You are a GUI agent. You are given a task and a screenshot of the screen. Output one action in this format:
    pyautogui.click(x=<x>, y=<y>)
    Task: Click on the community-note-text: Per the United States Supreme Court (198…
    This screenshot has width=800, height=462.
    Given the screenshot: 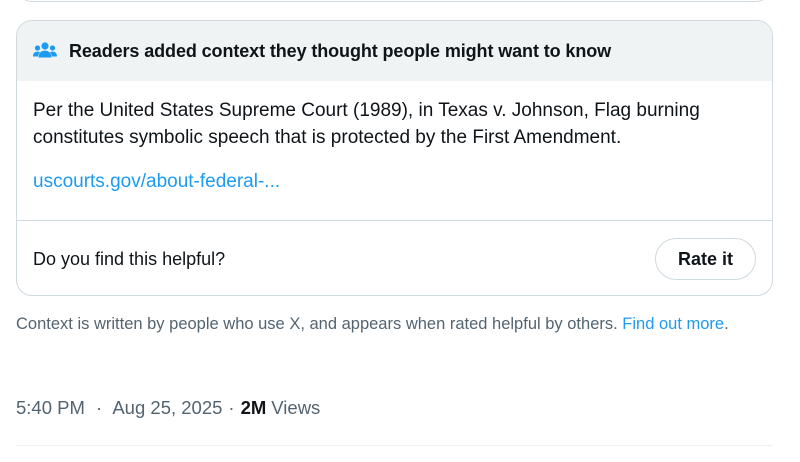 What is the action you would take?
    pyautogui.click(x=366, y=124)
    